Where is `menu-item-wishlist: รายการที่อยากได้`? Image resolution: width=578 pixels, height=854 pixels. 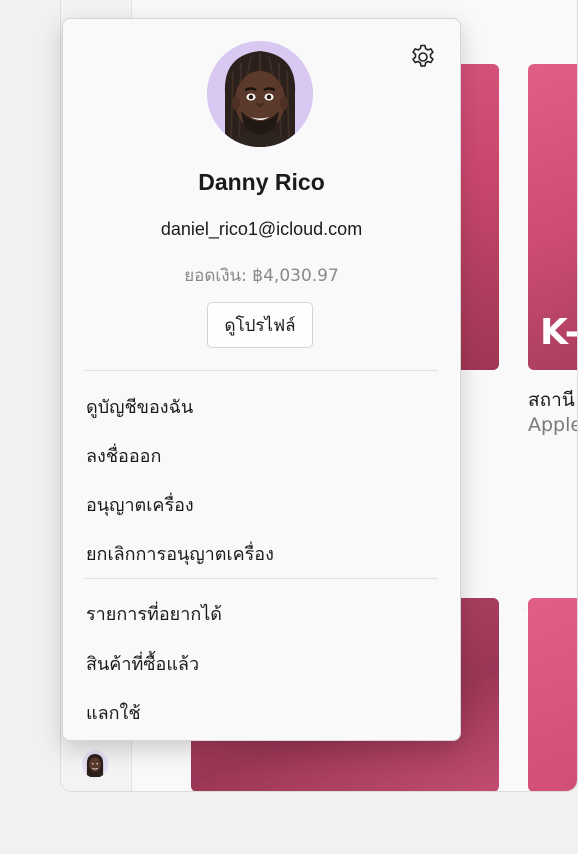
menu-item-wishlist: รายการที่อยากได้ is located at coordinates (154, 613).